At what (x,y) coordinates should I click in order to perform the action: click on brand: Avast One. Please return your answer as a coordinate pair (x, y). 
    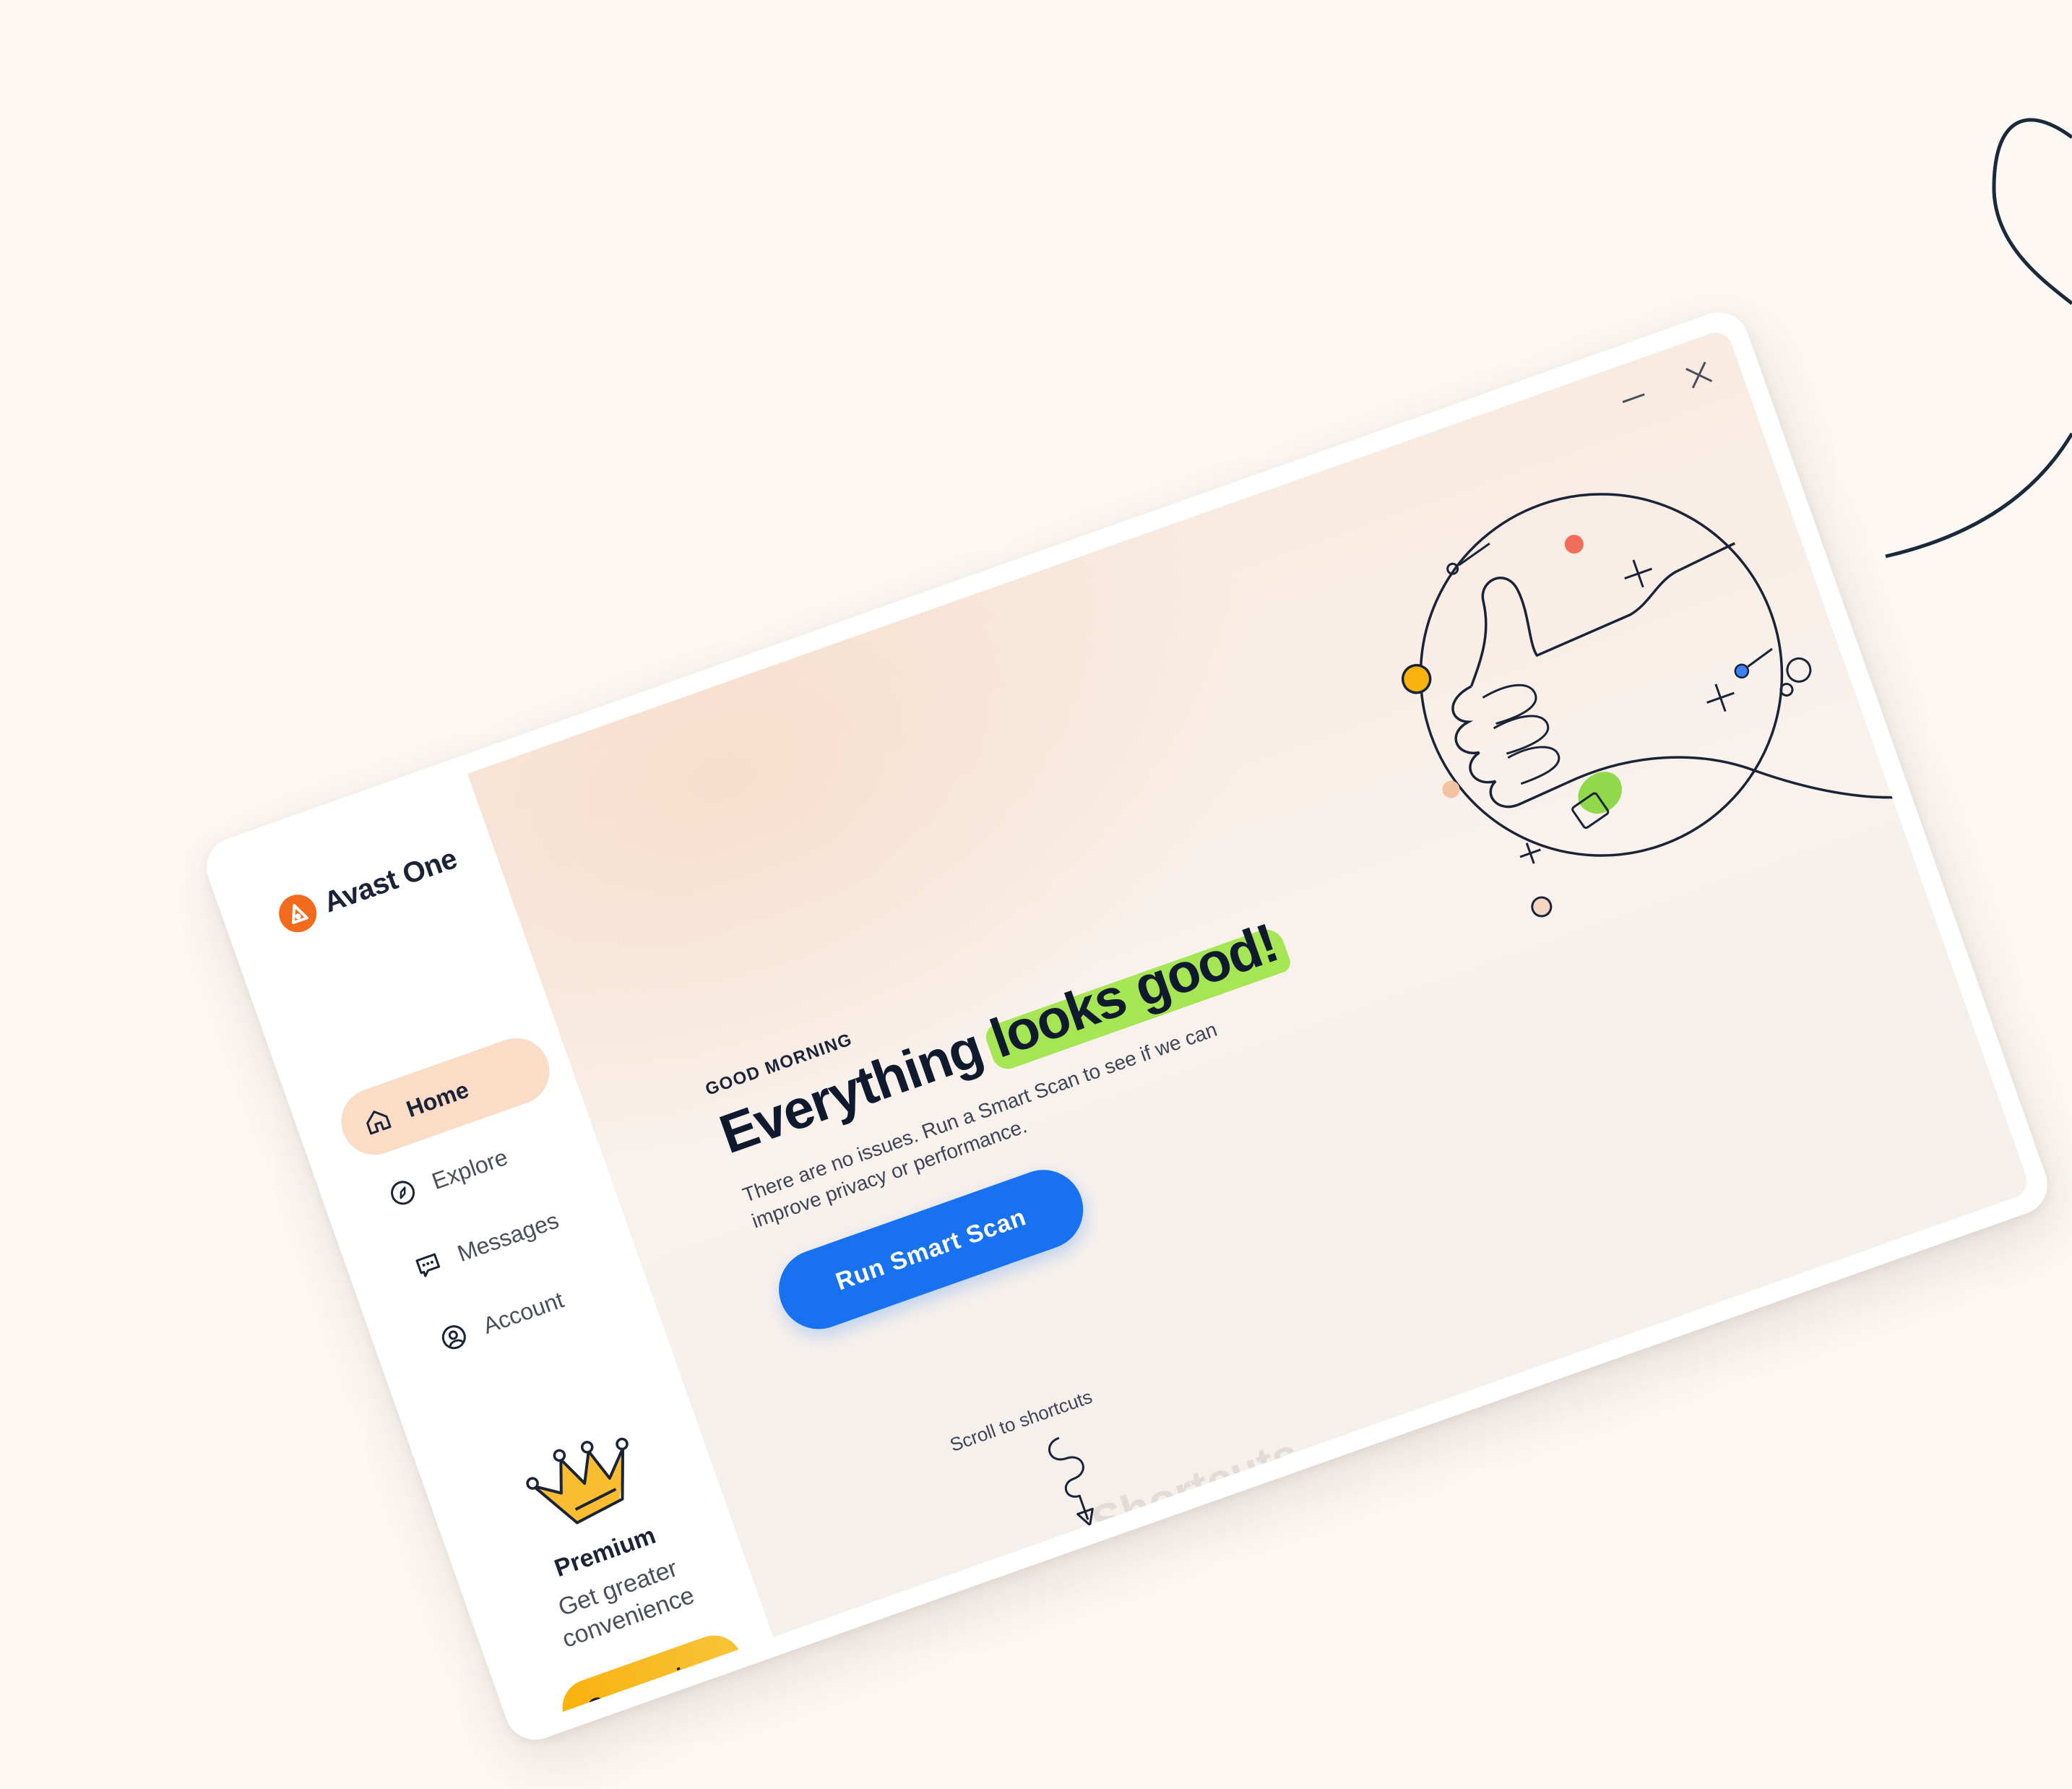
    Looking at the image, I should click on (367, 889).